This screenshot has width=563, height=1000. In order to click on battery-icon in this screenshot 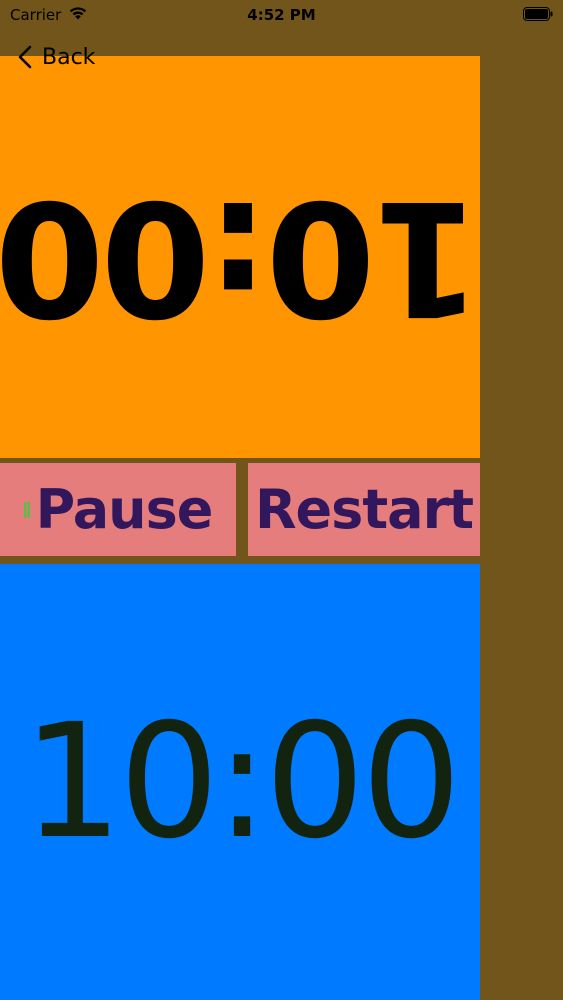, I will do `click(538, 14)`.